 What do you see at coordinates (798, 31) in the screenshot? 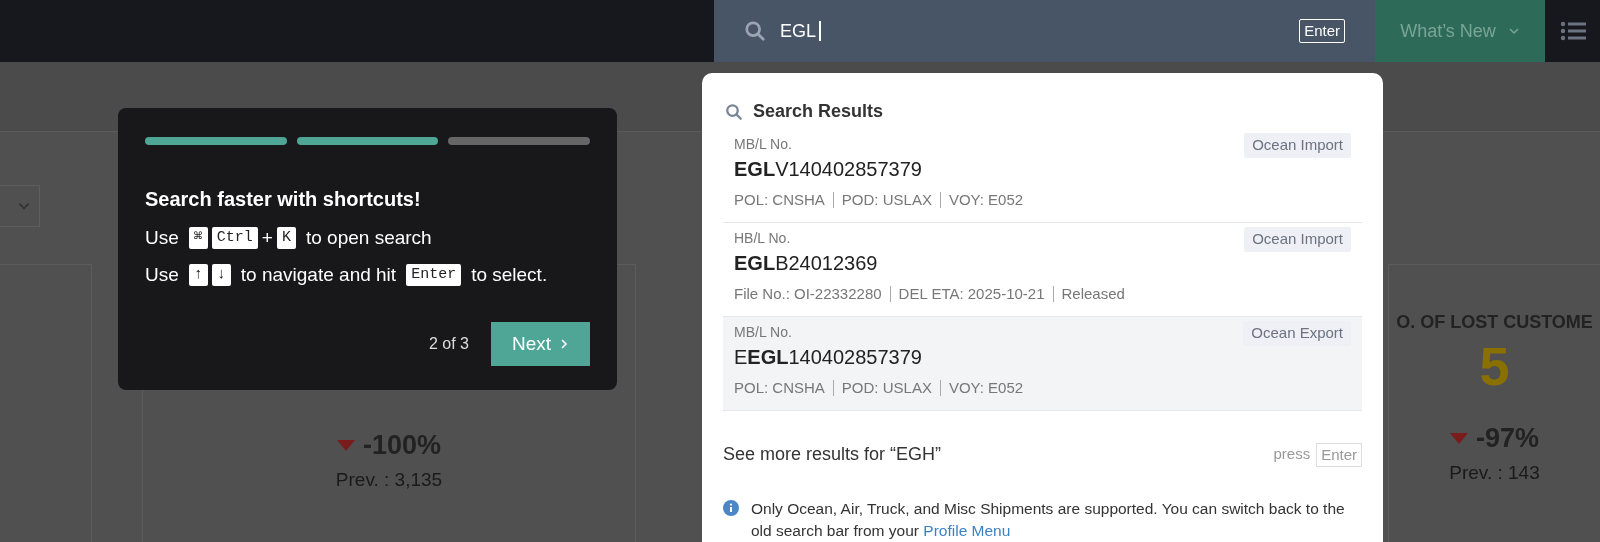
I see `search-value: EGL` at bounding box center [798, 31].